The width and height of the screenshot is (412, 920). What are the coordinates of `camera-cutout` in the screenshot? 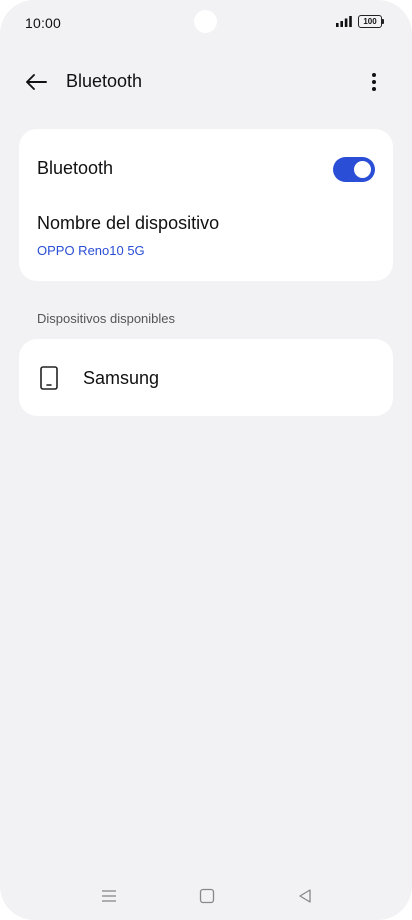 It's located at (205, 21).